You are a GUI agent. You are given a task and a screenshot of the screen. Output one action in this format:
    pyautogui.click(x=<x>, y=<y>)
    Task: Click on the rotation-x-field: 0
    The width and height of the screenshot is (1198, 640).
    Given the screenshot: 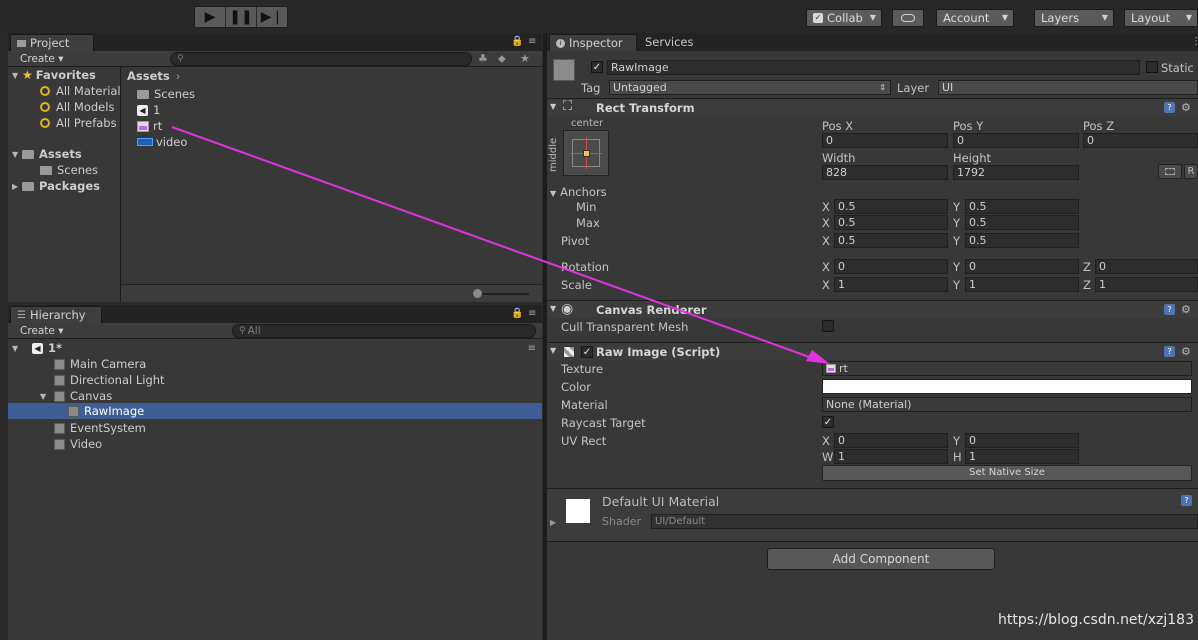 What is the action you would take?
    pyautogui.click(x=891, y=266)
    